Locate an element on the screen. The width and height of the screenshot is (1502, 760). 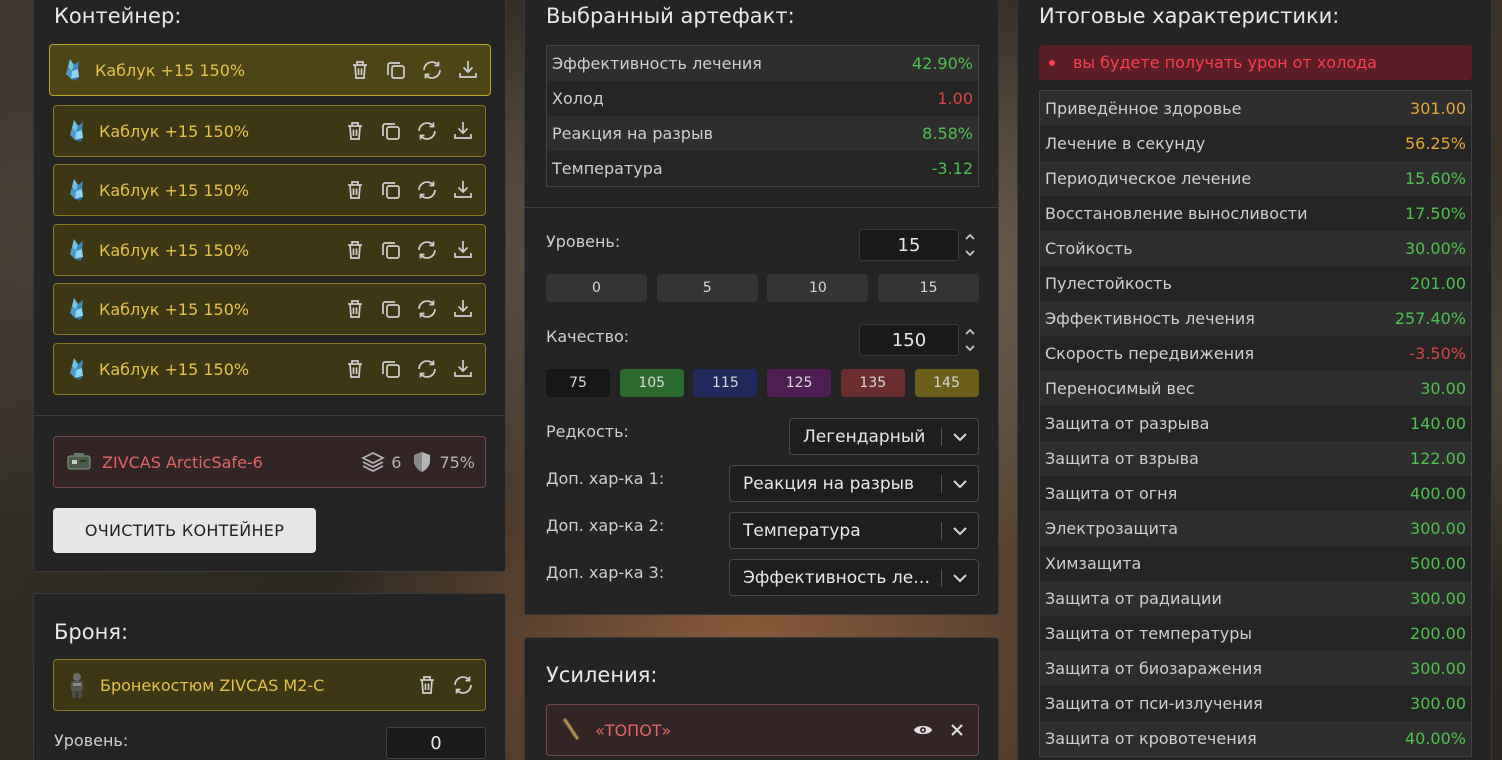
total-row: Приведённое здоровье 301.00 is located at coordinates (1255, 108).